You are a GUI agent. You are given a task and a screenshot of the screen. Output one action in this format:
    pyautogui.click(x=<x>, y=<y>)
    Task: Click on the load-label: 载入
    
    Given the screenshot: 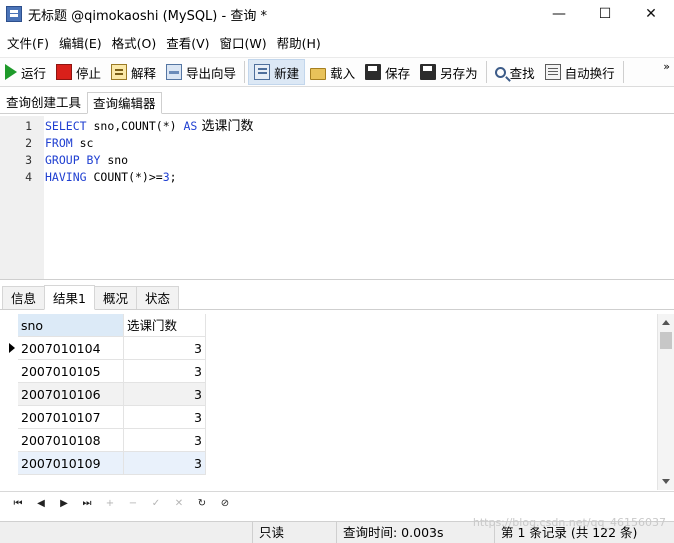 What is the action you would take?
    pyautogui.click(x=343, y=73)
    